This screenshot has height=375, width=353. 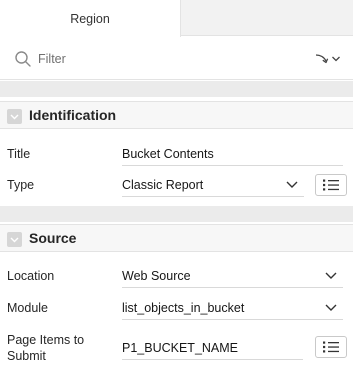 I want to click on type-value: Classic Report, so click(x=163, y=184).